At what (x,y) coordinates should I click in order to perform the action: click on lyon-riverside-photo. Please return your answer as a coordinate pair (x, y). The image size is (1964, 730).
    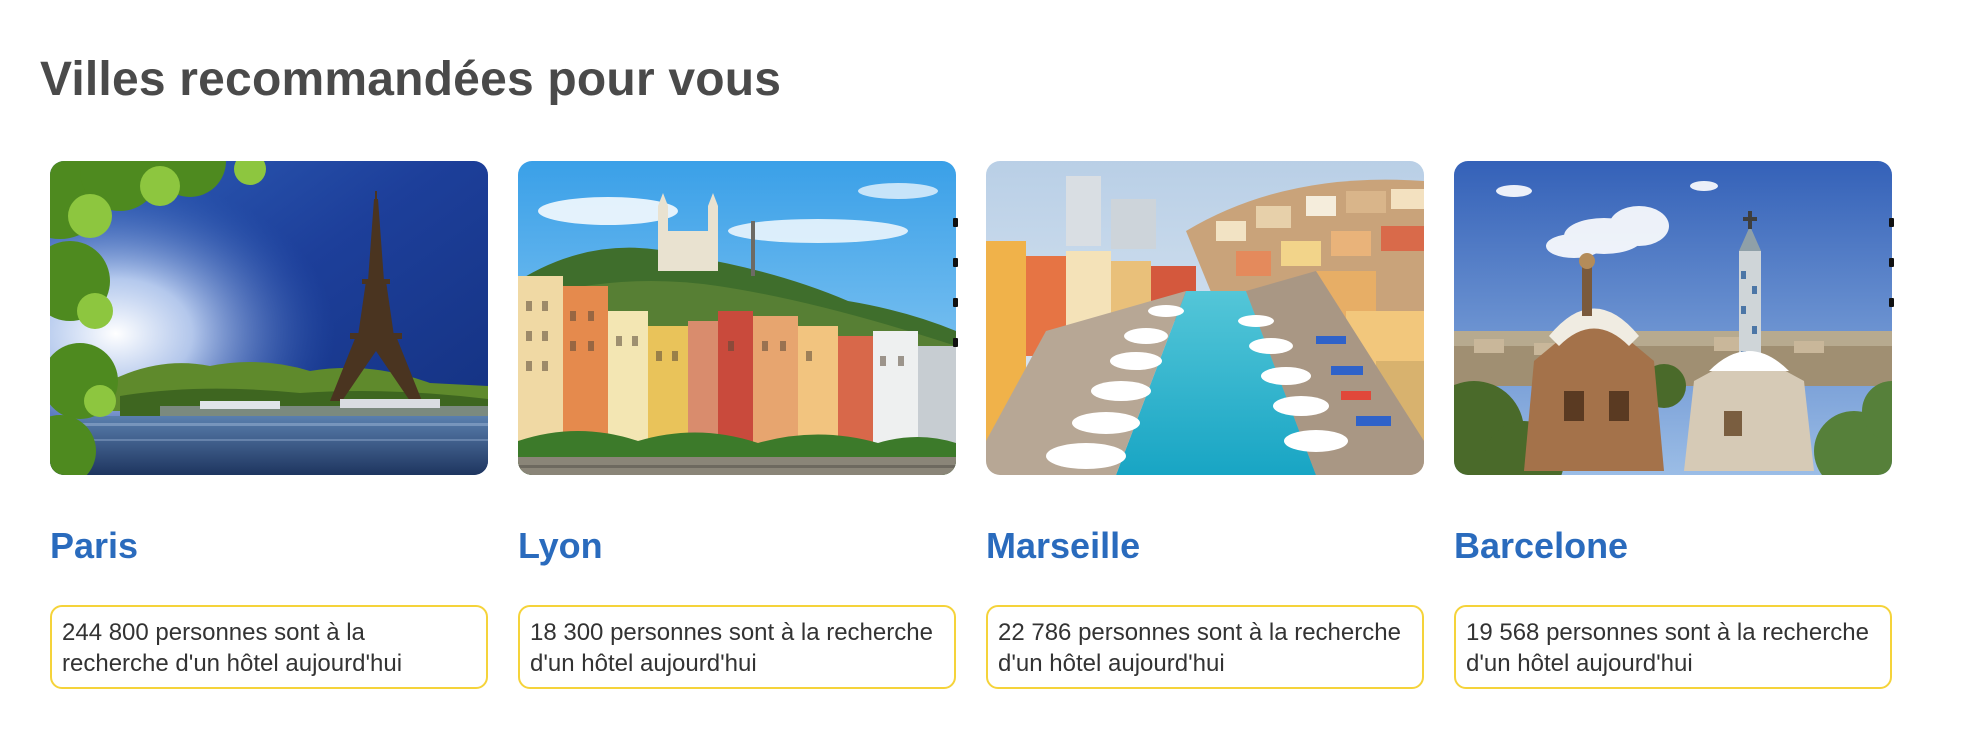
    Looking at the image, I should click on (737, 318).